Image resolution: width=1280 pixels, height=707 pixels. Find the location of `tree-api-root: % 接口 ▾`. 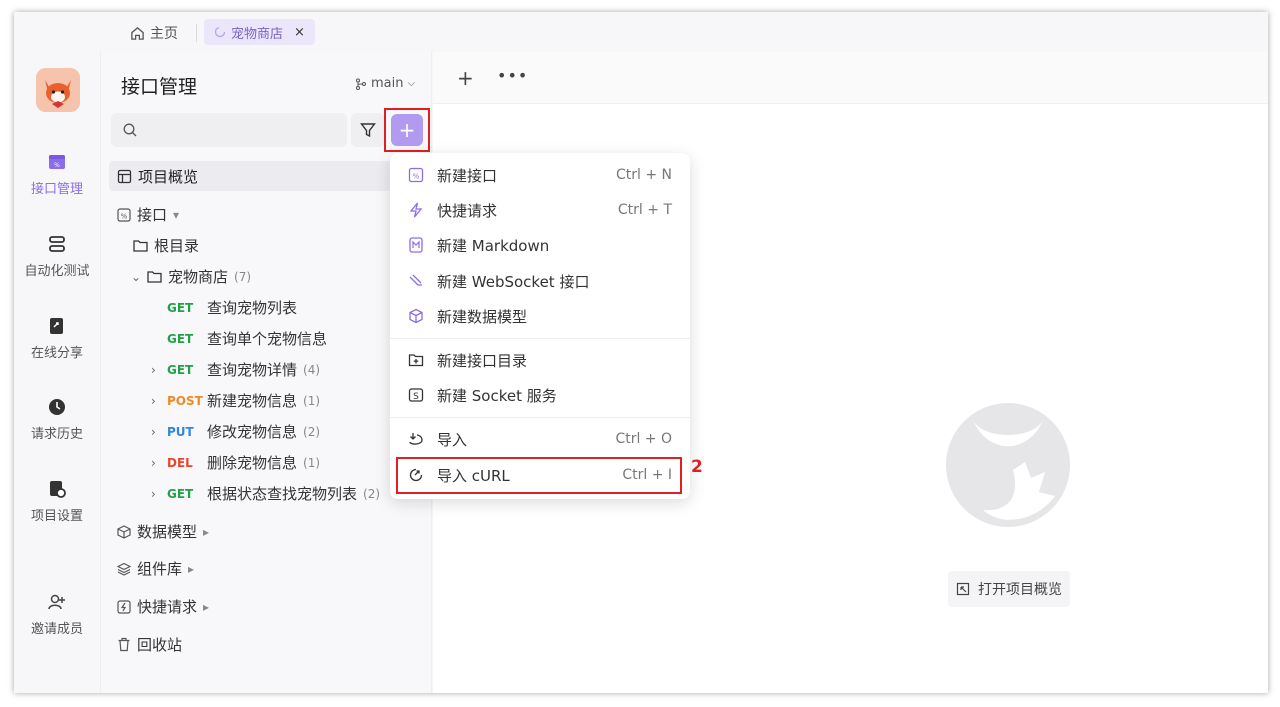

tree-api-root: % 接口 ▾ is located at coordinates (148, 214).